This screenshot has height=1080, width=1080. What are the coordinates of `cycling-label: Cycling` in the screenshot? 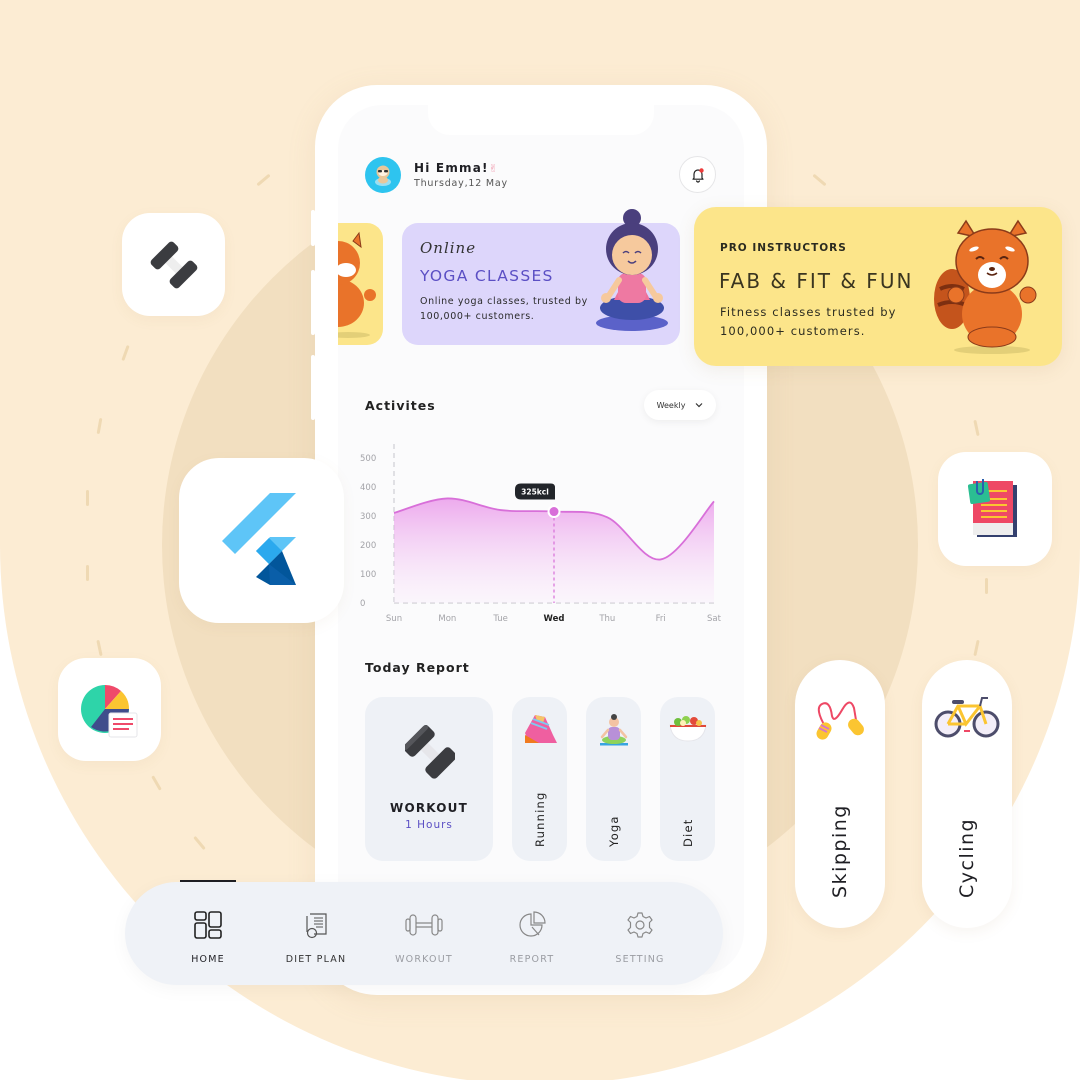 It's located at (967, 857).